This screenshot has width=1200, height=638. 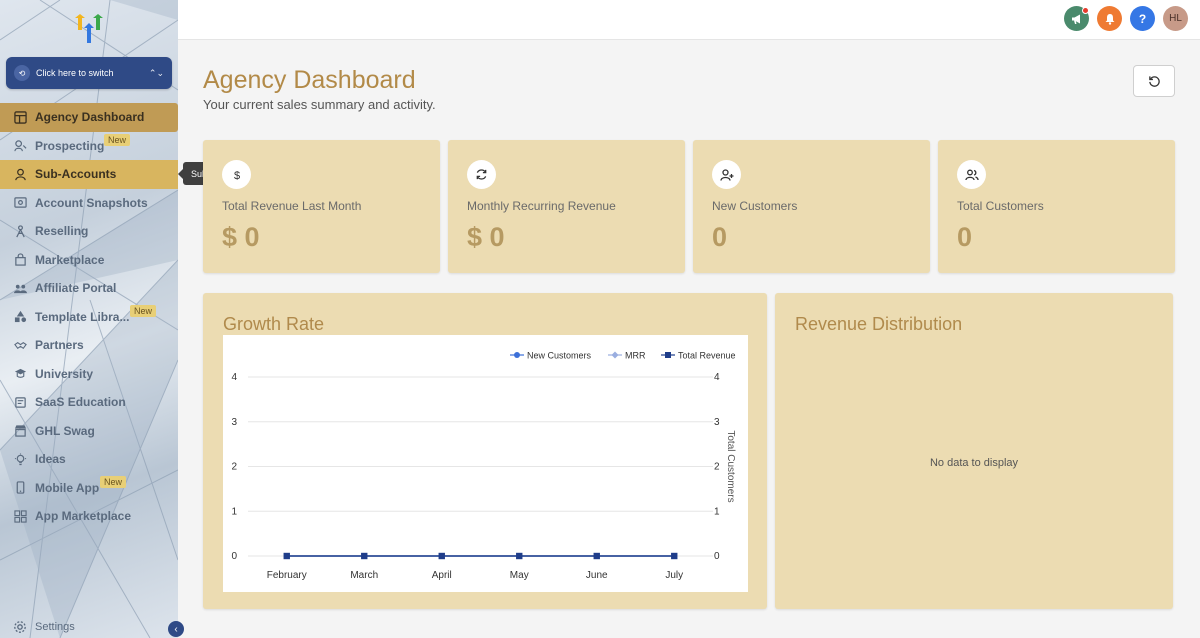 I want to click on notifications-button, so click(x=1109, y=18).